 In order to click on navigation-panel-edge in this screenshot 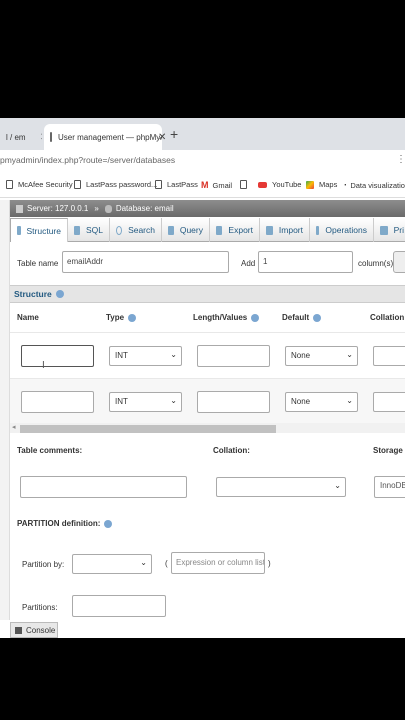, I will do `click(5, 410)`.